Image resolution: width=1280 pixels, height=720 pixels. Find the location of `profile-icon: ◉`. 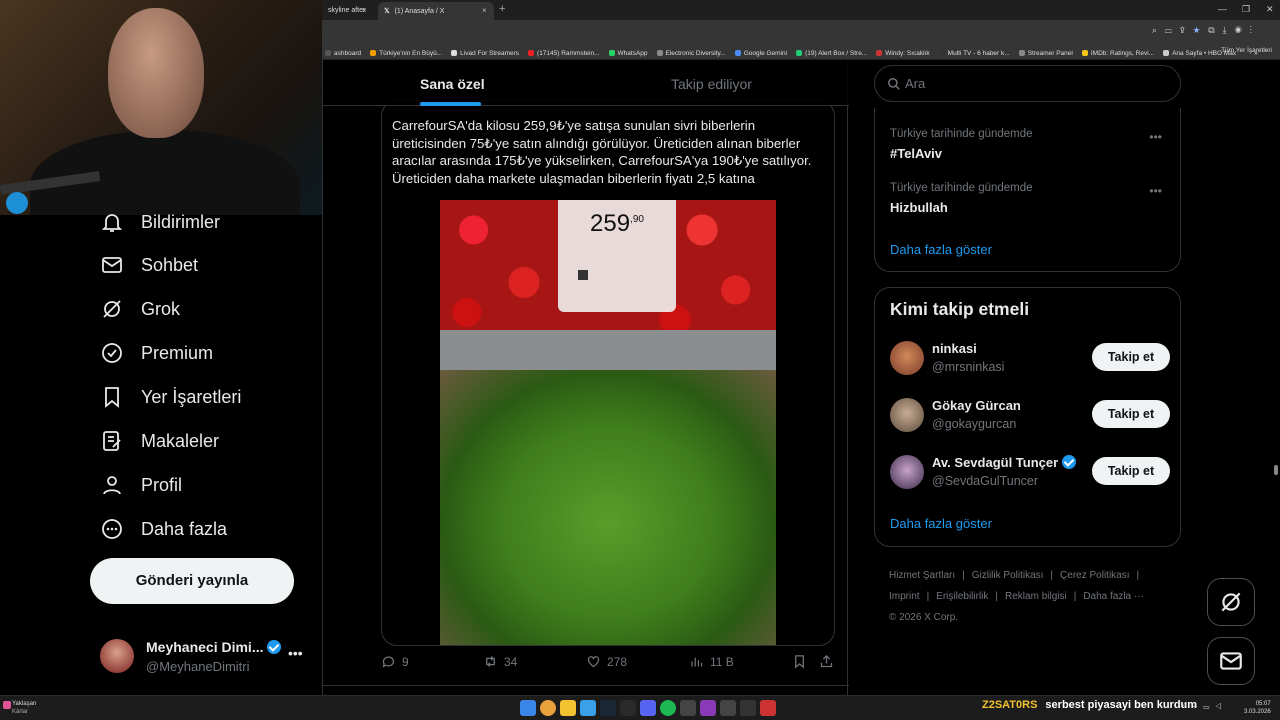

profile-icon: ◉ is located at coordinates (1242, 30).